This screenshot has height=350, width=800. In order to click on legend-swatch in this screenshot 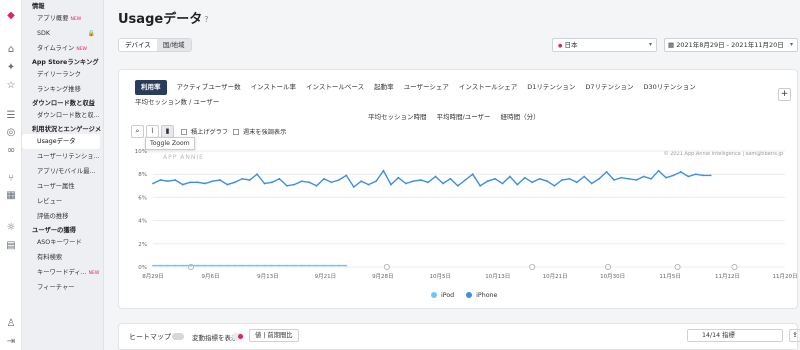, I will do `click(469, 295)`.